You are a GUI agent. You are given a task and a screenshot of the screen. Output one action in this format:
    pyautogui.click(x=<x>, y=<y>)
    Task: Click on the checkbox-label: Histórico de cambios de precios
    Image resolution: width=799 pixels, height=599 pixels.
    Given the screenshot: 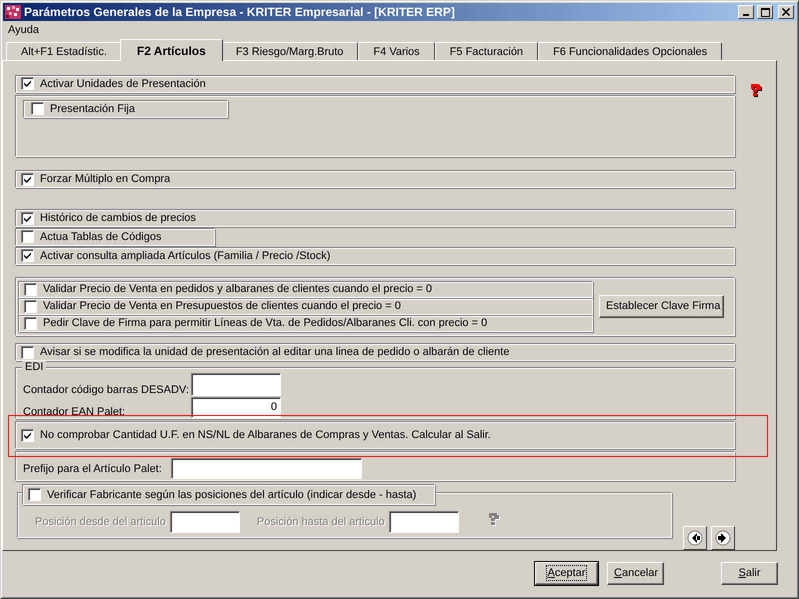 What is the action you would take?
    pyautogui.click(x=118, y=218)
    